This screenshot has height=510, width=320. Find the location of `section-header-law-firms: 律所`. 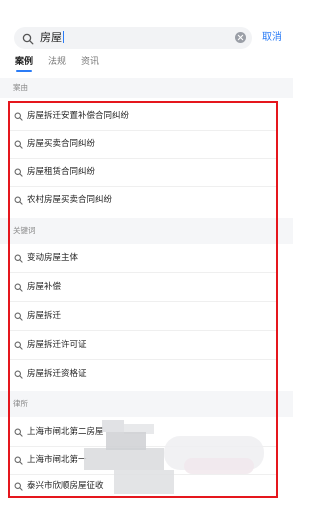

section-header-law-firms: 律所 is located at coordinates (146, 404).